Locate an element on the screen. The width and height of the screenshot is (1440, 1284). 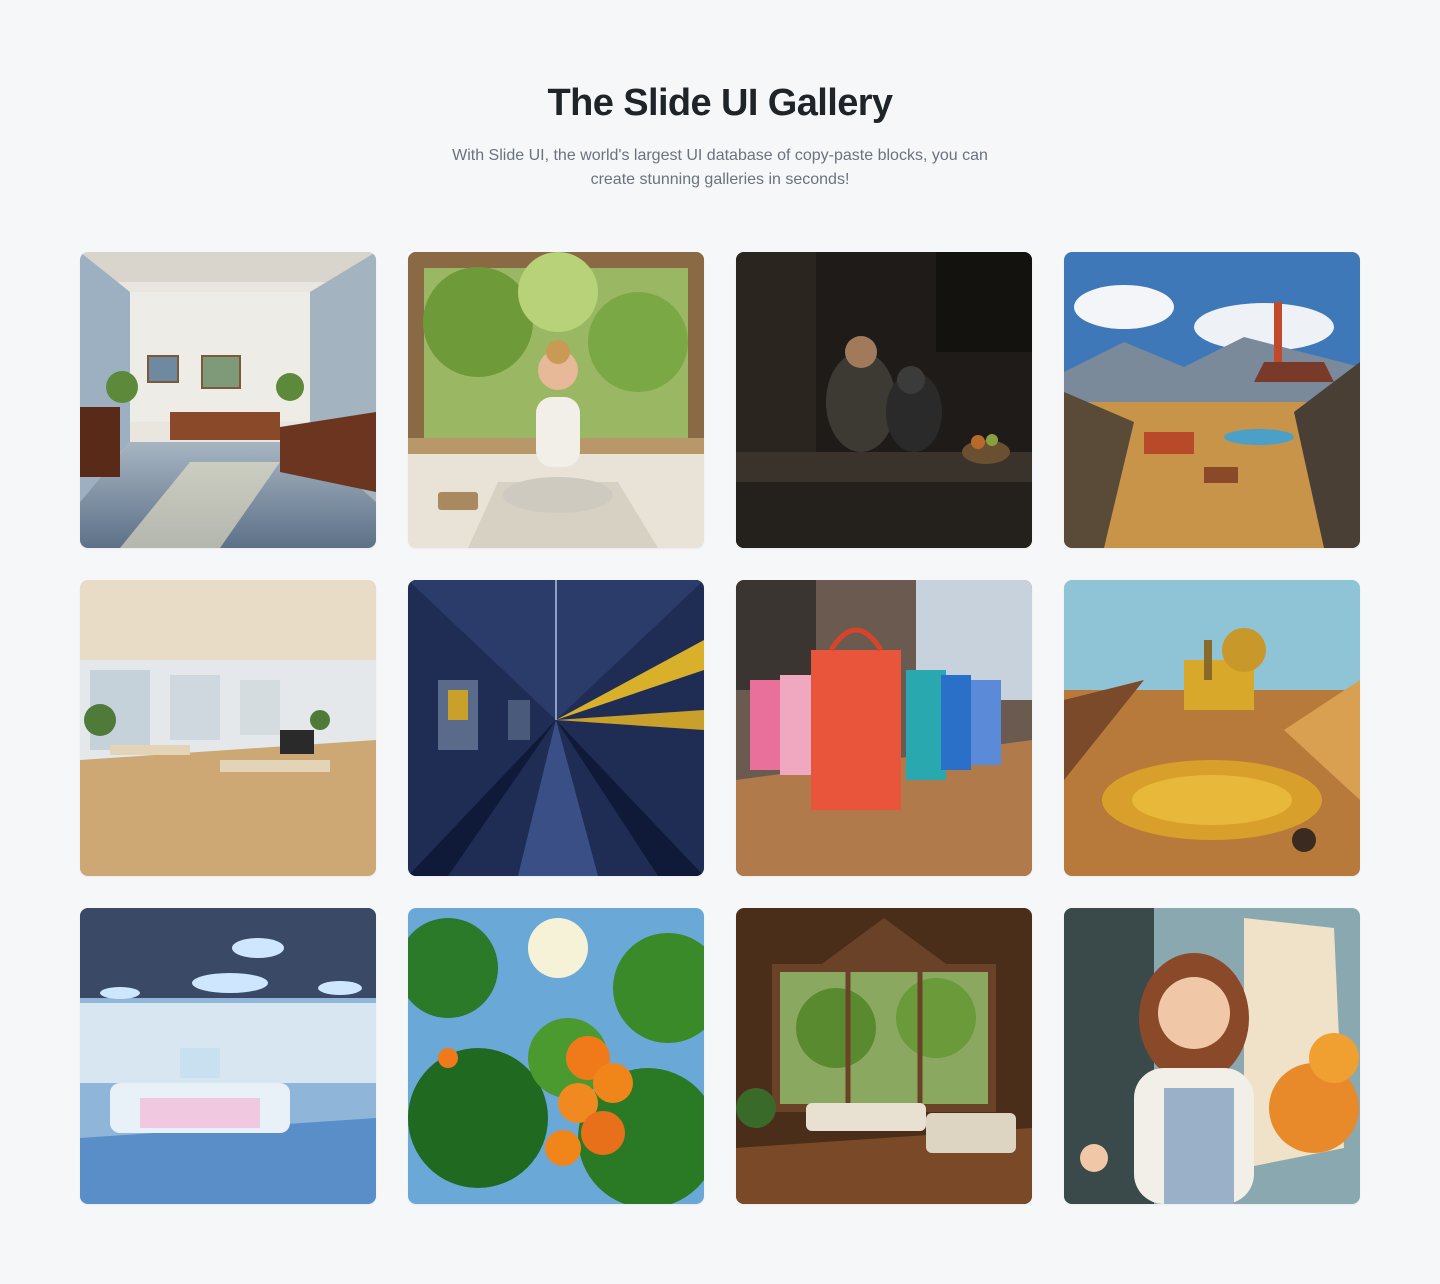
orange-tree-image is located at coordinates (556, 1056).